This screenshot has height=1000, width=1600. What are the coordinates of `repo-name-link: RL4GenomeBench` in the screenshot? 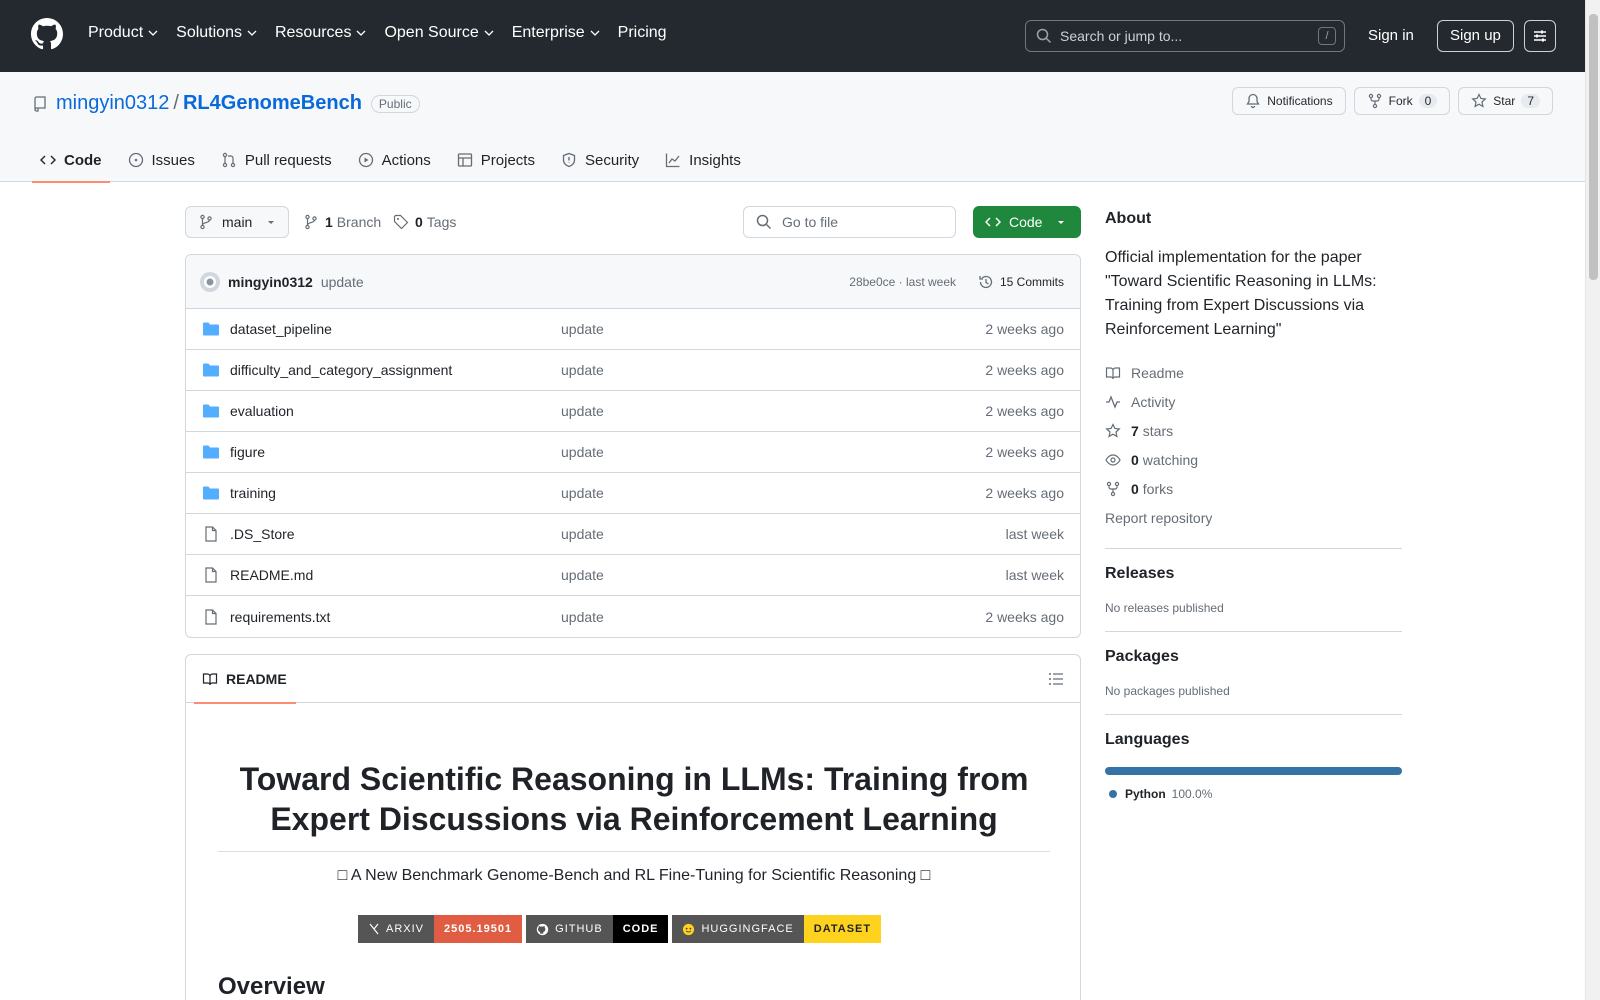 It's located at (272, 103).